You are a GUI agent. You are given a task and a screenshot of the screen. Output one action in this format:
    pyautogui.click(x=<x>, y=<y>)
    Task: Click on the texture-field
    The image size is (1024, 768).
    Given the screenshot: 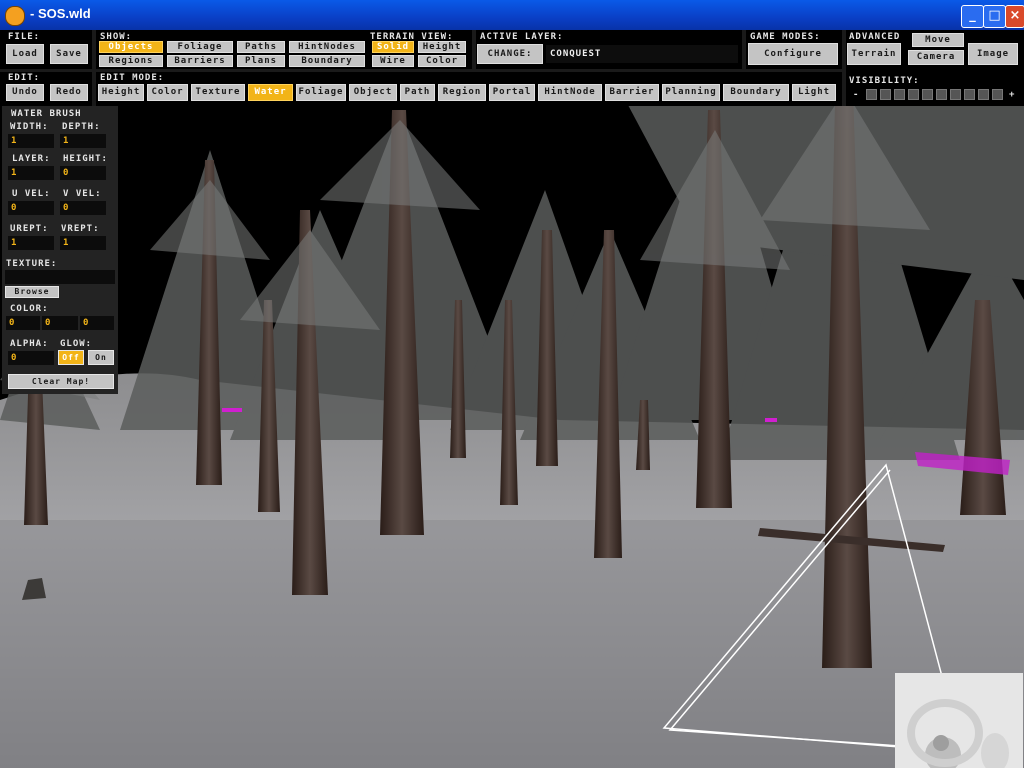 What is the action you would take?
    pyautogui.click(x=60, y=277)
    